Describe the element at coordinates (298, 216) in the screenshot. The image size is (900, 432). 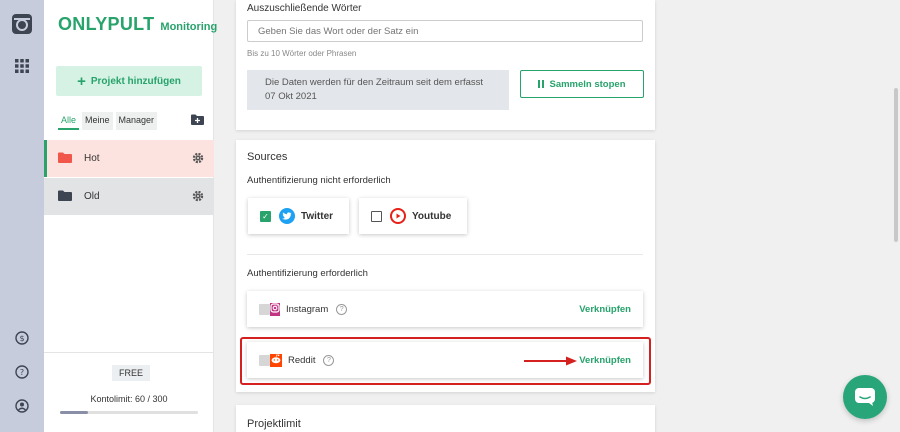
I see `source-twitter: ✓ Twitter` at that location.